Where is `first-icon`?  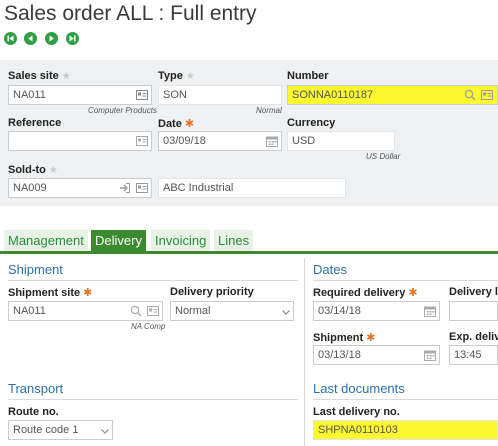
first-icon is located at coordinates (10, 38).